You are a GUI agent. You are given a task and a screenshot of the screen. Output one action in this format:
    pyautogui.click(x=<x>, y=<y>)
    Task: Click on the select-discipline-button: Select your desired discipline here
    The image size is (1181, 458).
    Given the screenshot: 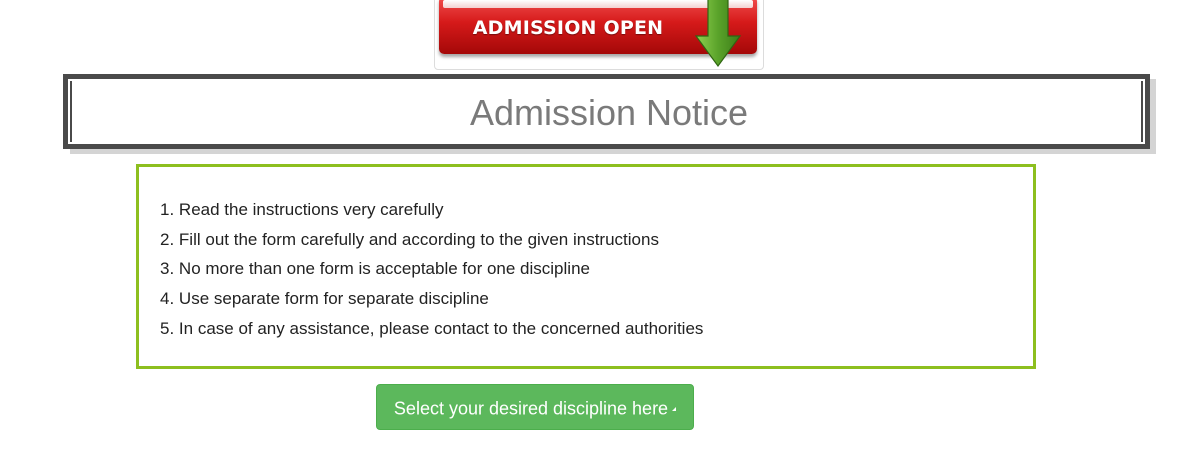 What is the action you would take?
    pyautogui.click(x=535, y=407)
    